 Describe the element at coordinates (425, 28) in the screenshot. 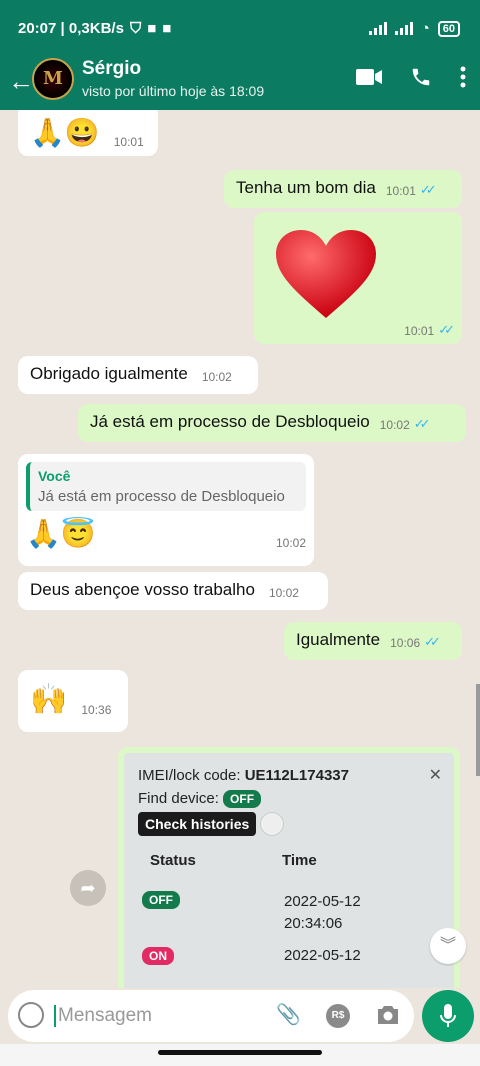

I see `wifi-icon: ◔` at that location.